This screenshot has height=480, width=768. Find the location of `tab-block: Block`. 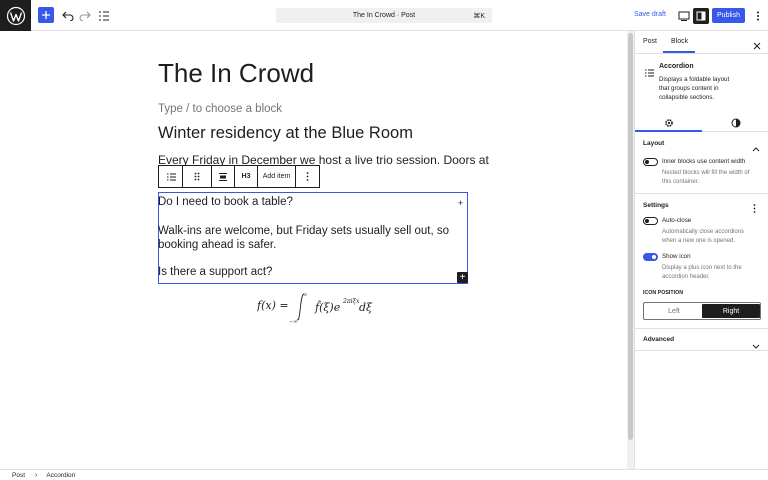

tab-block: Block is located at coordinates (679, 41).